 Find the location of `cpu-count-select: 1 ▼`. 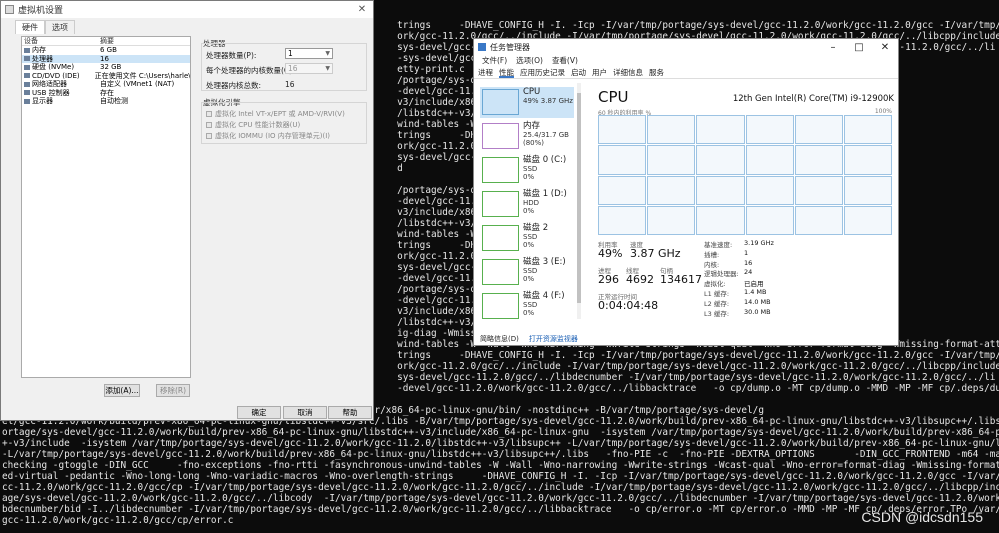

cpu-count-select: 1 ▼ is located at coordinates (309, 53).